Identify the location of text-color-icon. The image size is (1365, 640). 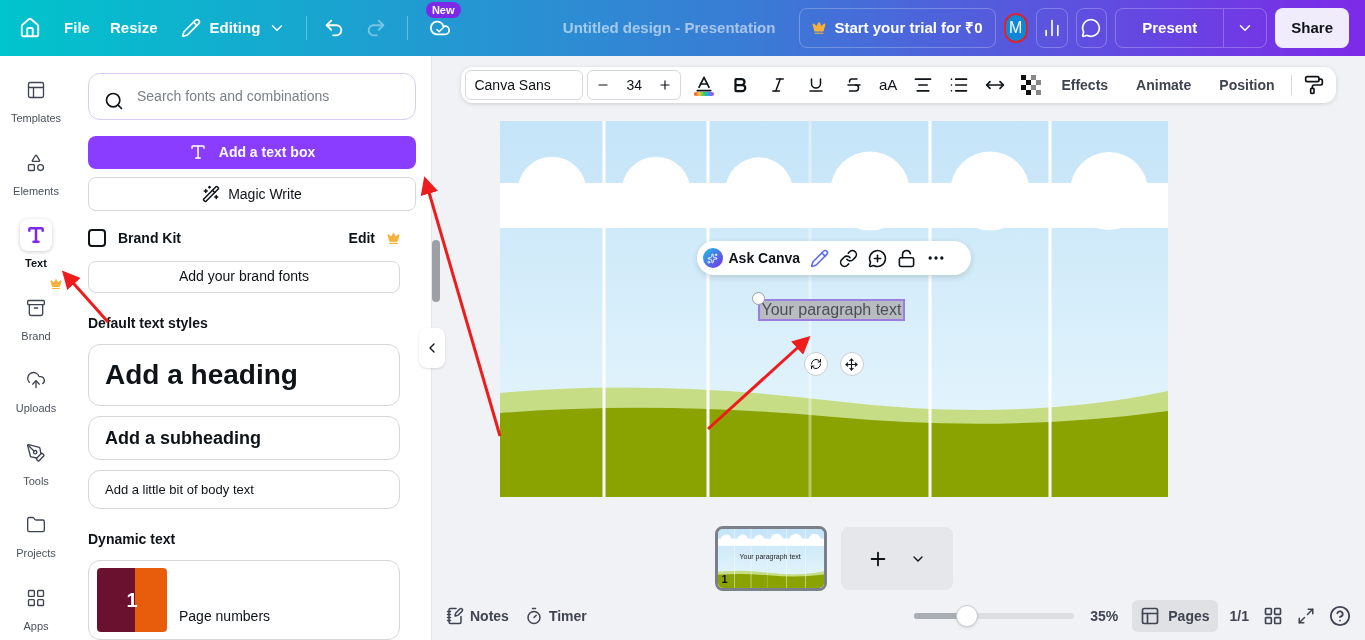
(704, 85).